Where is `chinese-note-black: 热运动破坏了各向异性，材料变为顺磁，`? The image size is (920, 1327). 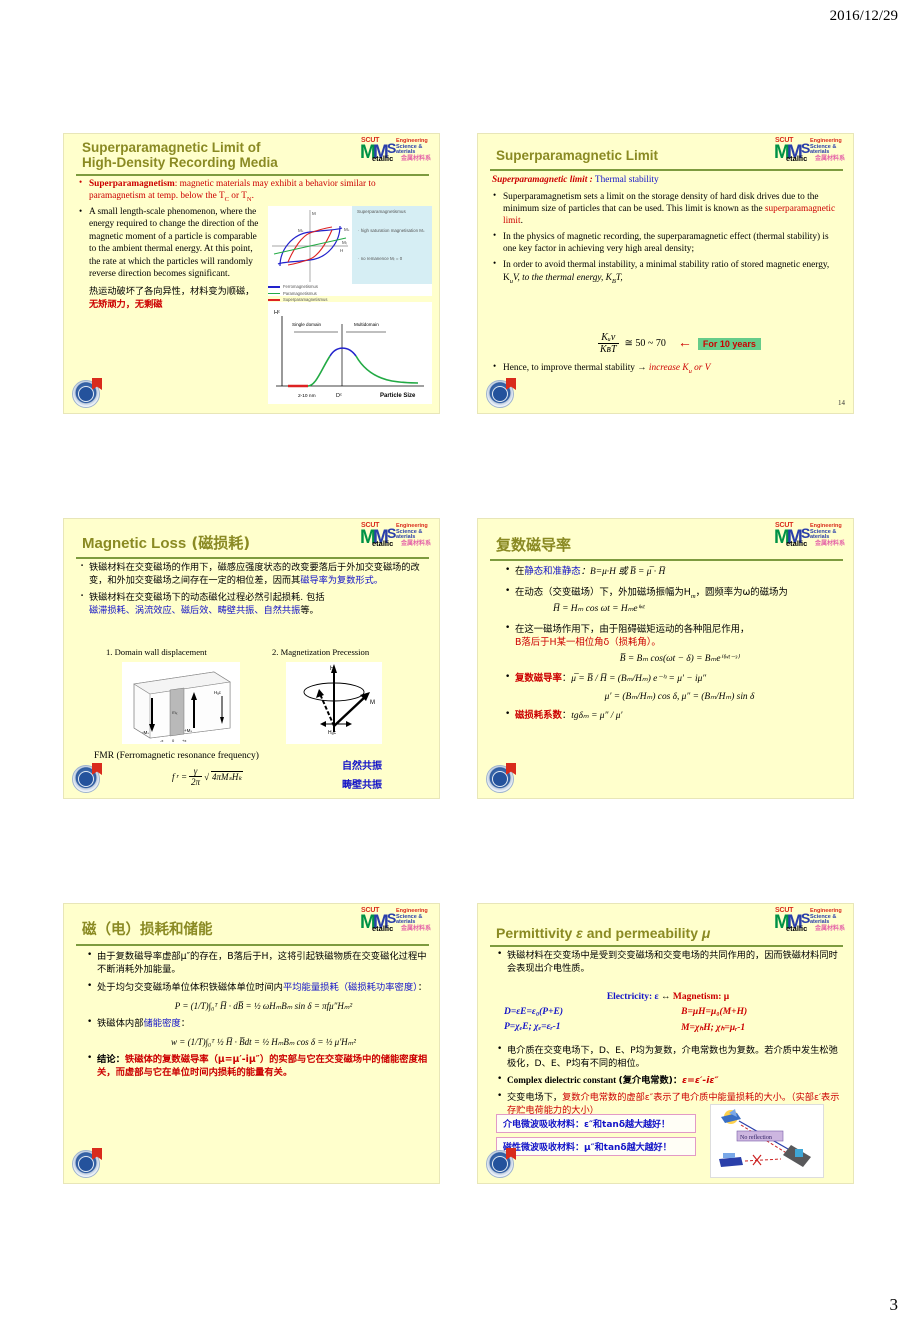
chinese-note-black: 热运动破坏了各向异性，材料变为顺磁， is located at coordinates (172, 291).